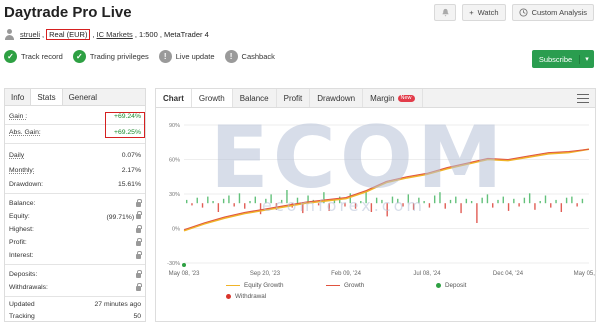 The image size is (600, 327). What do you see at coordinates (9, 34) in the screenshot?
I see `user-icon` at bounding box center [9, 34].